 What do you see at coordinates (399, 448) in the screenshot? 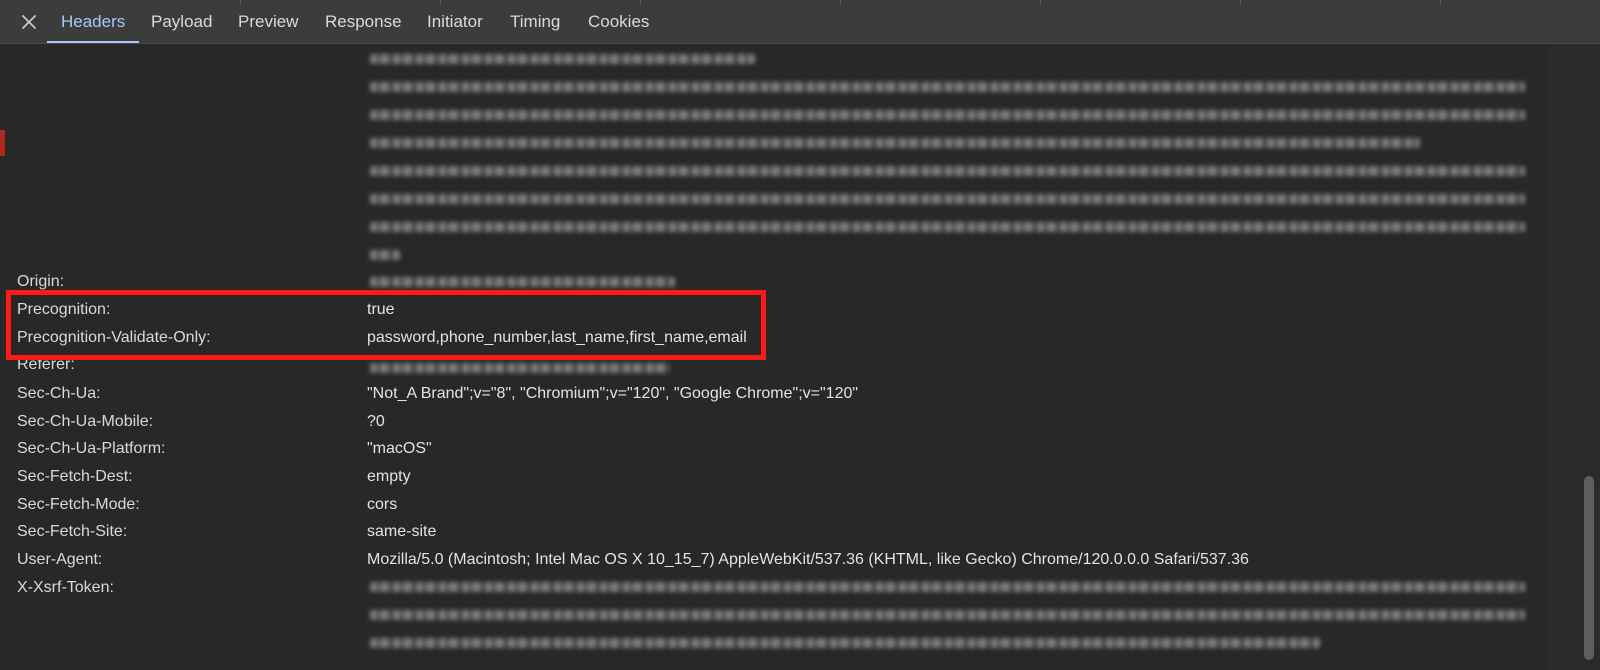
I see `header-value-sec-ch-ua-platform: "macOS"` at bounding box center [399, 448].